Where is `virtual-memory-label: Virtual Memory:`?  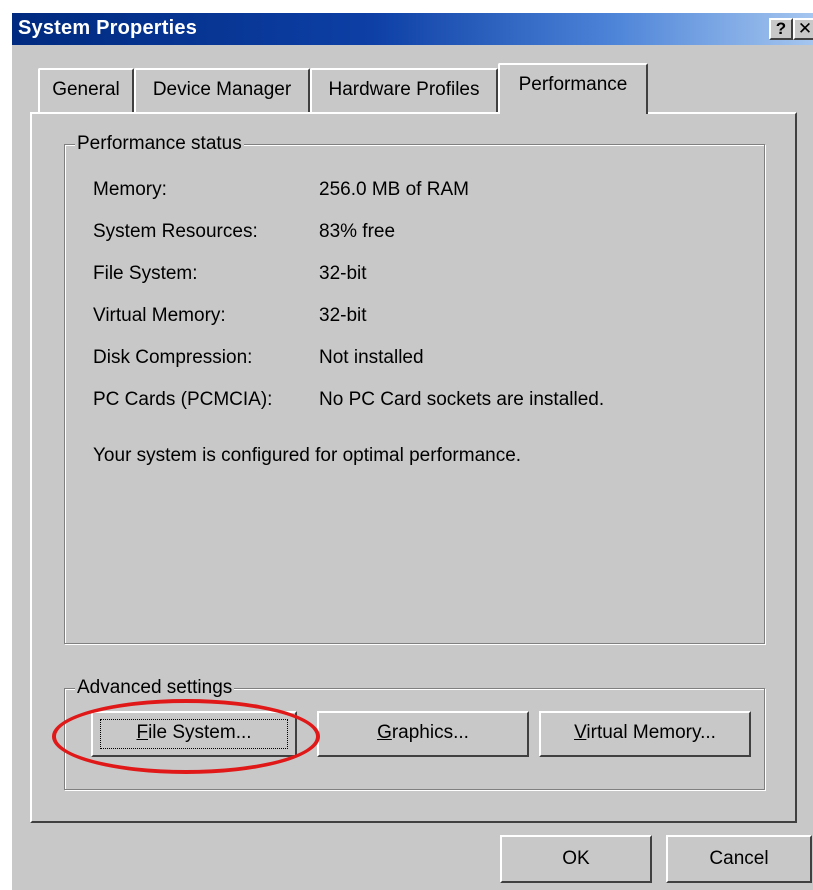
virtual-memory-label: Virtual Memory: is located at coordinates (159, 315).